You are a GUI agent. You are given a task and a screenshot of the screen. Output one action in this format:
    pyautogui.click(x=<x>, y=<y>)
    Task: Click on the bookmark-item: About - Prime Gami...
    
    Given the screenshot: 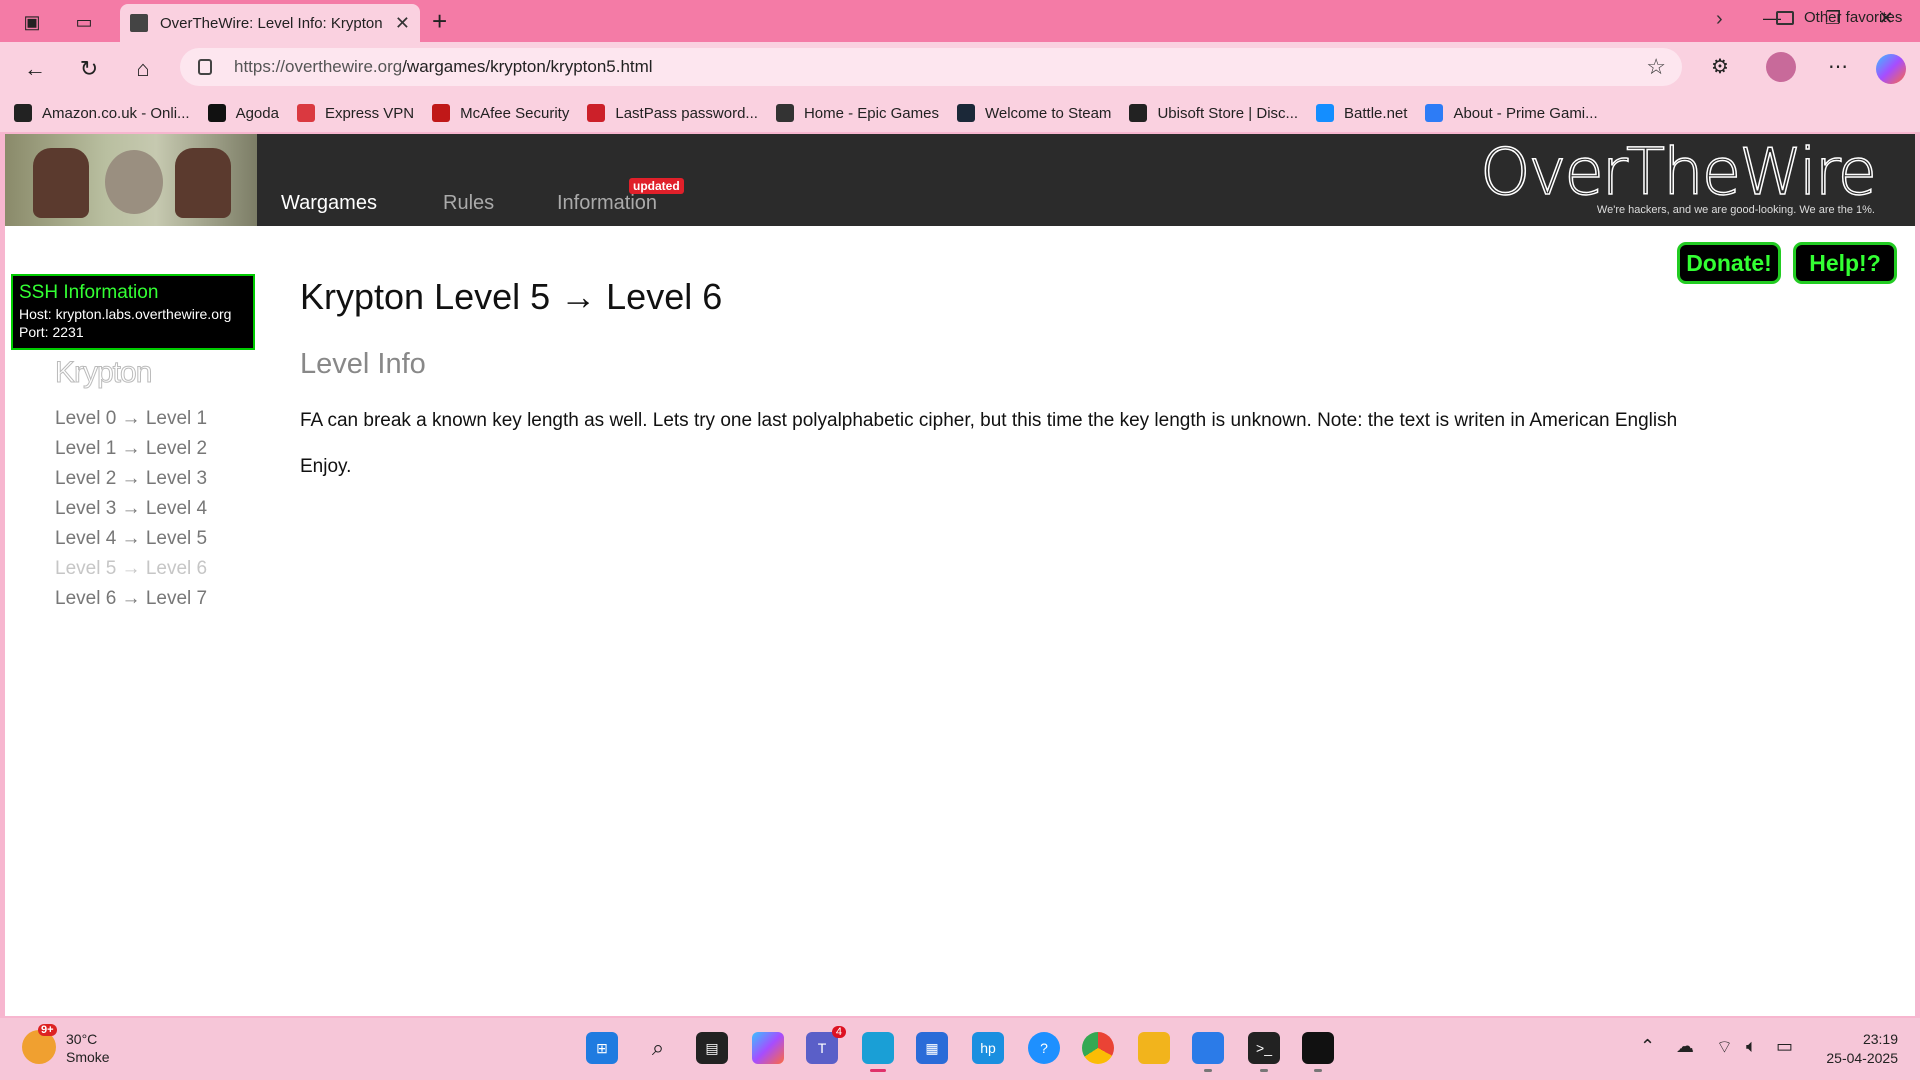 What is the action you would take?
    pyautogui.click(x=1511, y=113)
    